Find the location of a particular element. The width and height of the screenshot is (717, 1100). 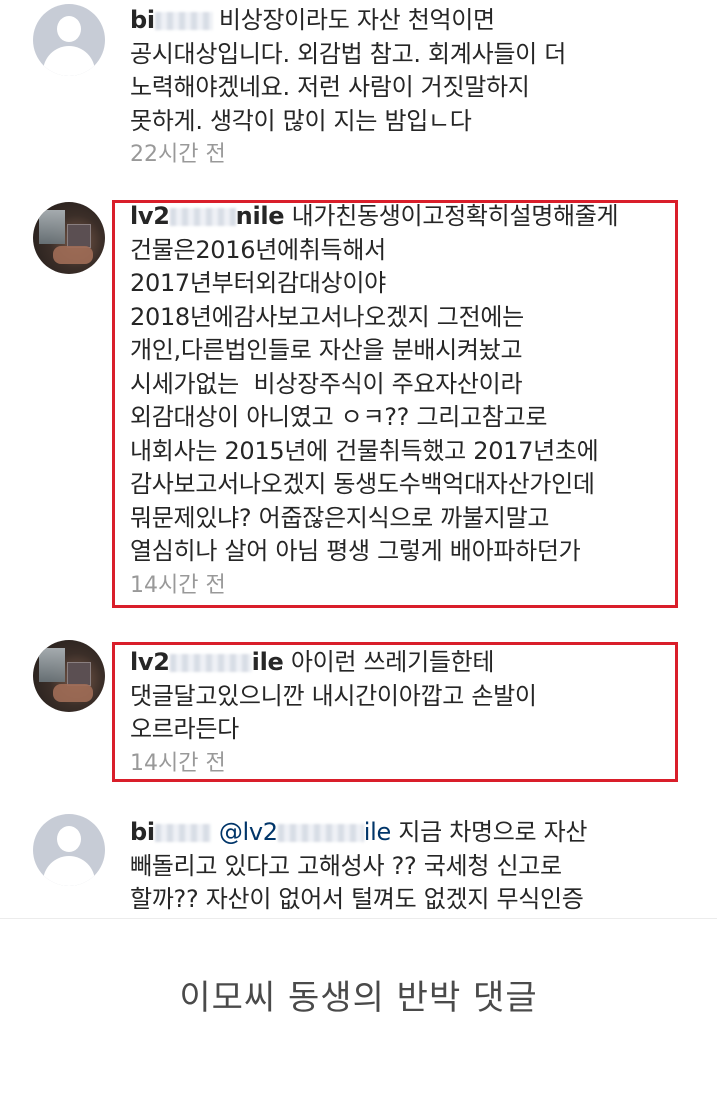

blurred-mention is located at coordinates (320, 833).